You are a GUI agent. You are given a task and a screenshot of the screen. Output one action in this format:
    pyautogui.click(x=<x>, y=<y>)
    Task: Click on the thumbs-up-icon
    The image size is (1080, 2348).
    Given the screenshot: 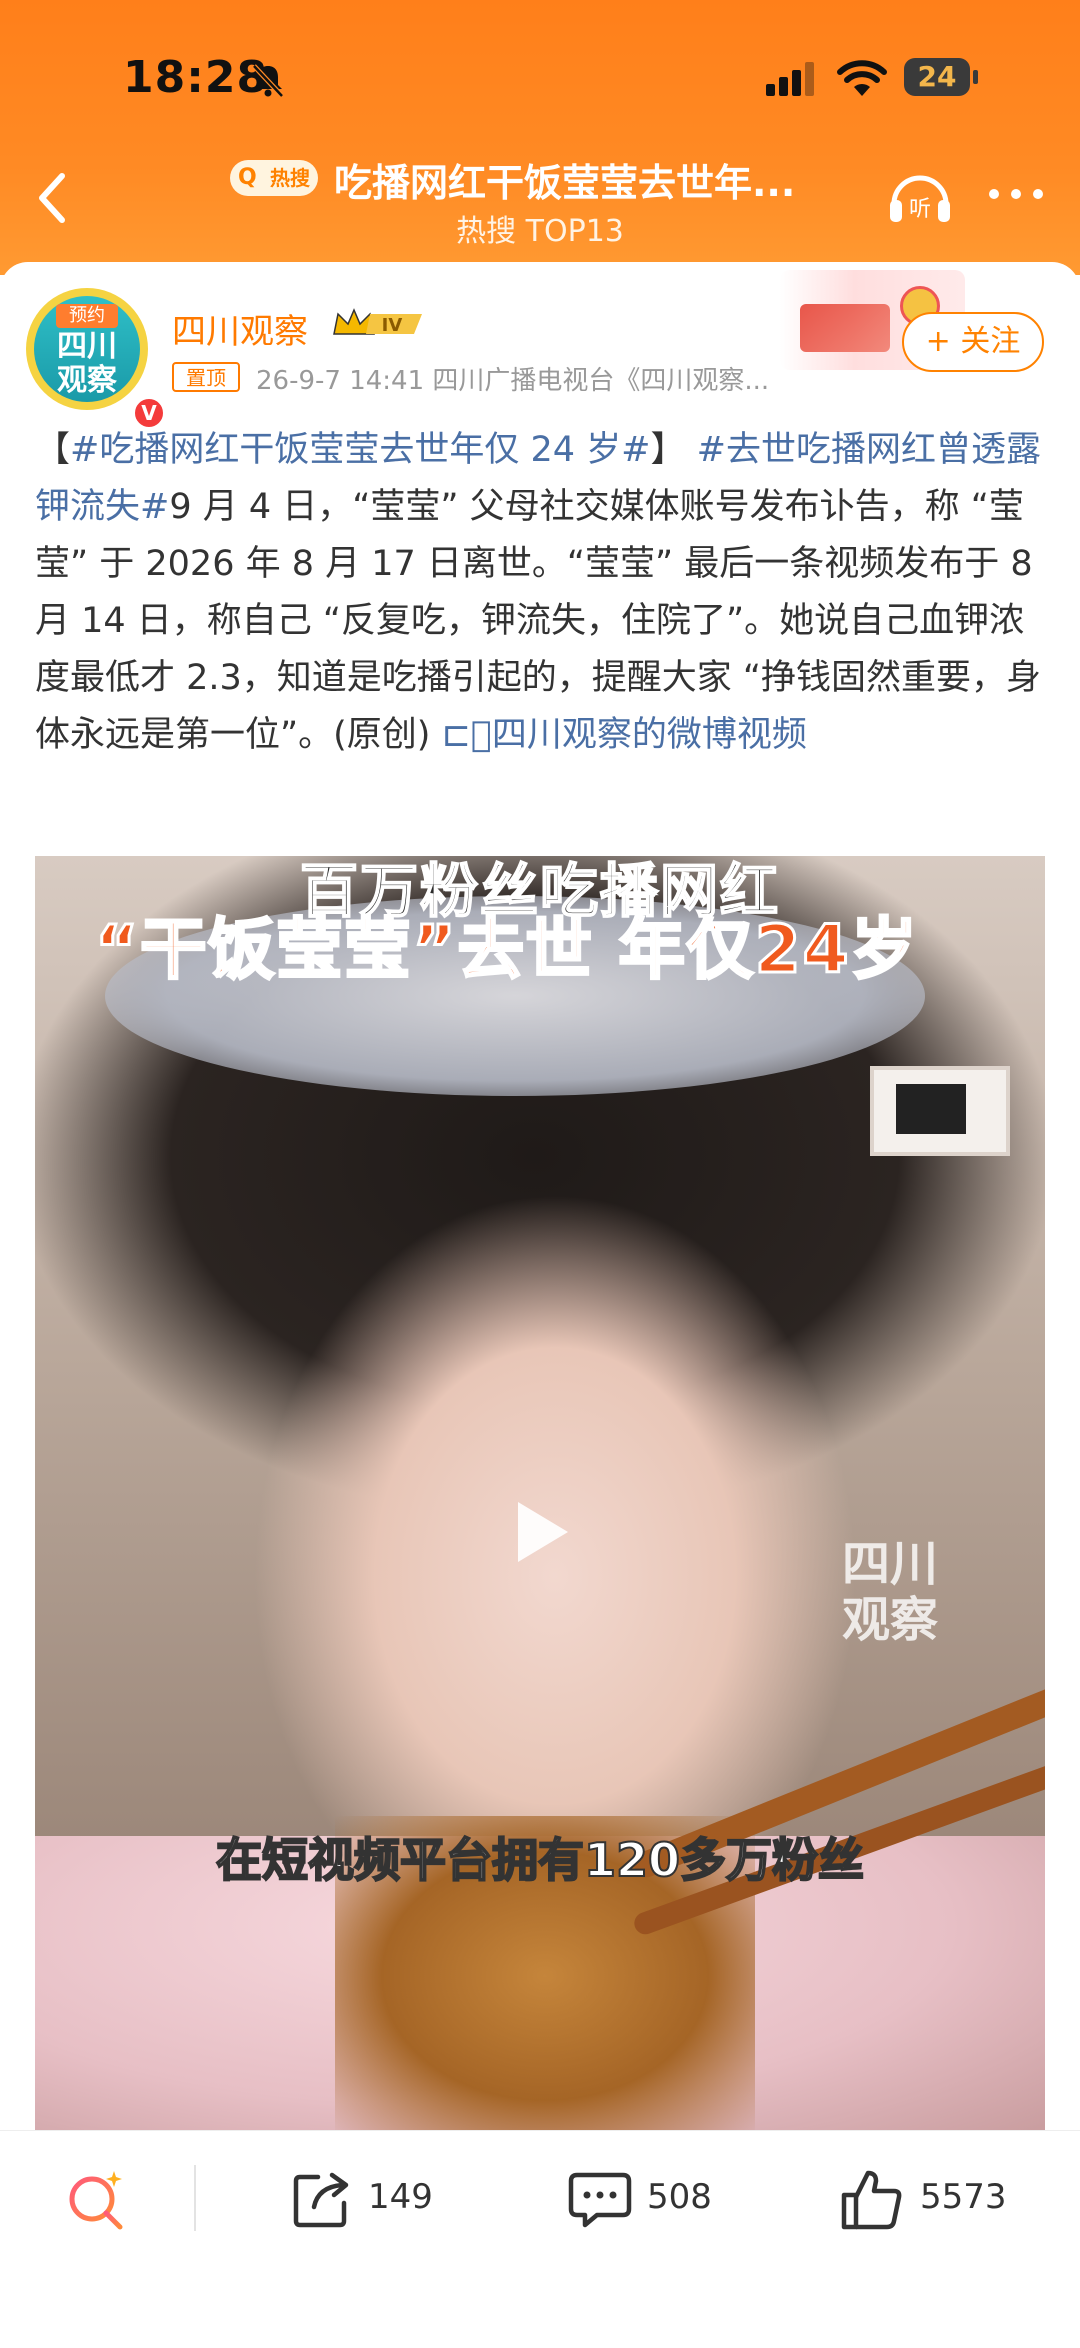 What is the action you would take?
    pyautogui.click(x=871, y=2200)
    